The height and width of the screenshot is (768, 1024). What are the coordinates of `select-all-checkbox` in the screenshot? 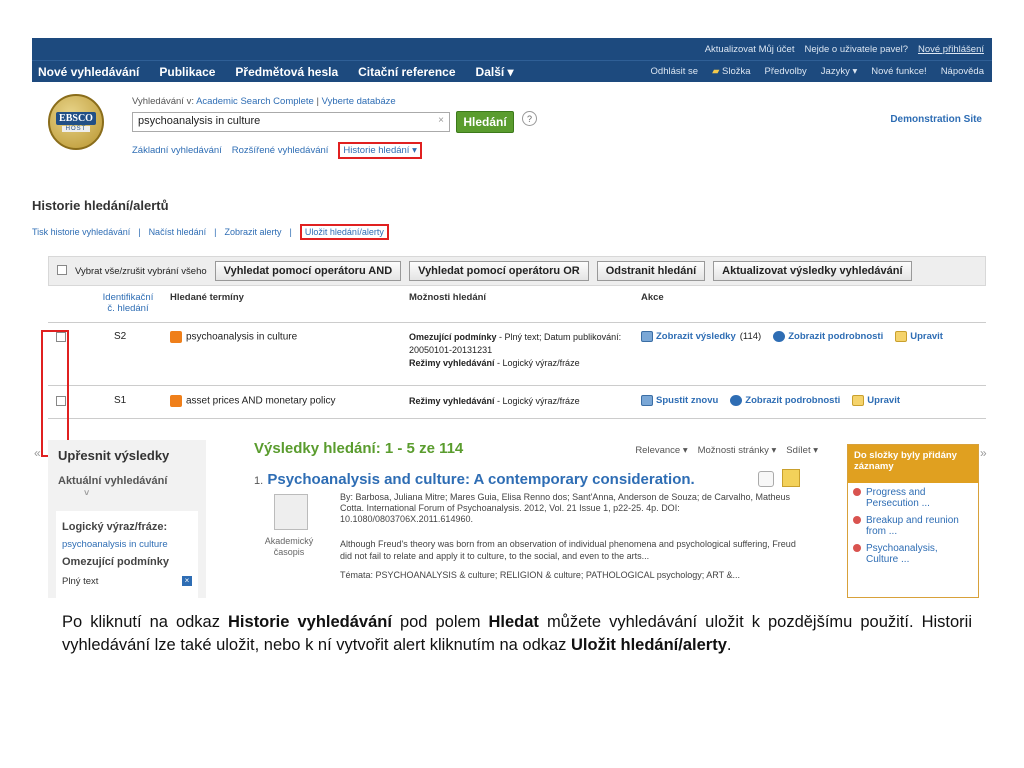 It's located at (62, 271).